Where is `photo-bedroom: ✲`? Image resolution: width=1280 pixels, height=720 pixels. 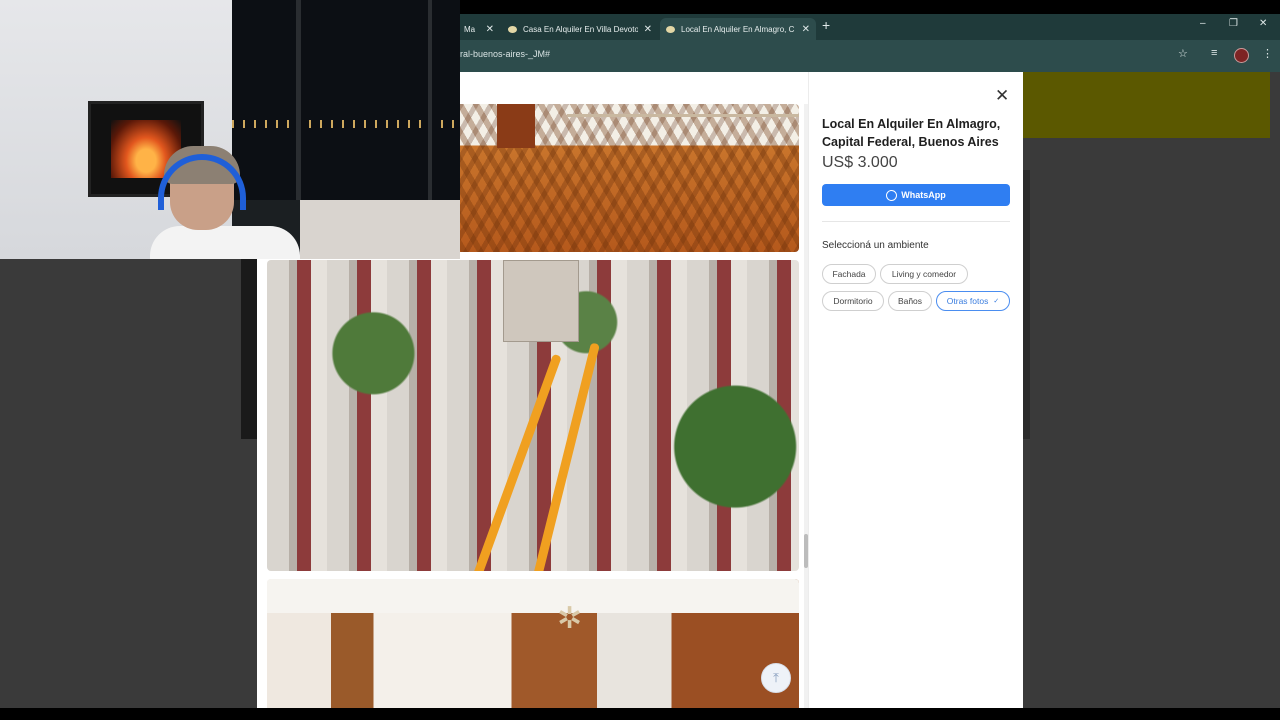 photo-bedroom: ✲ is located at coordinates (533, 643).